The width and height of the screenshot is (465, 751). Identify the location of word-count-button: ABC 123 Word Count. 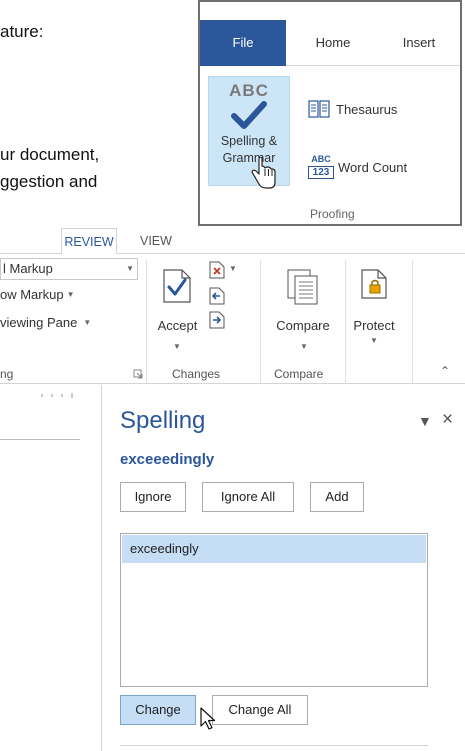
(357, 167).